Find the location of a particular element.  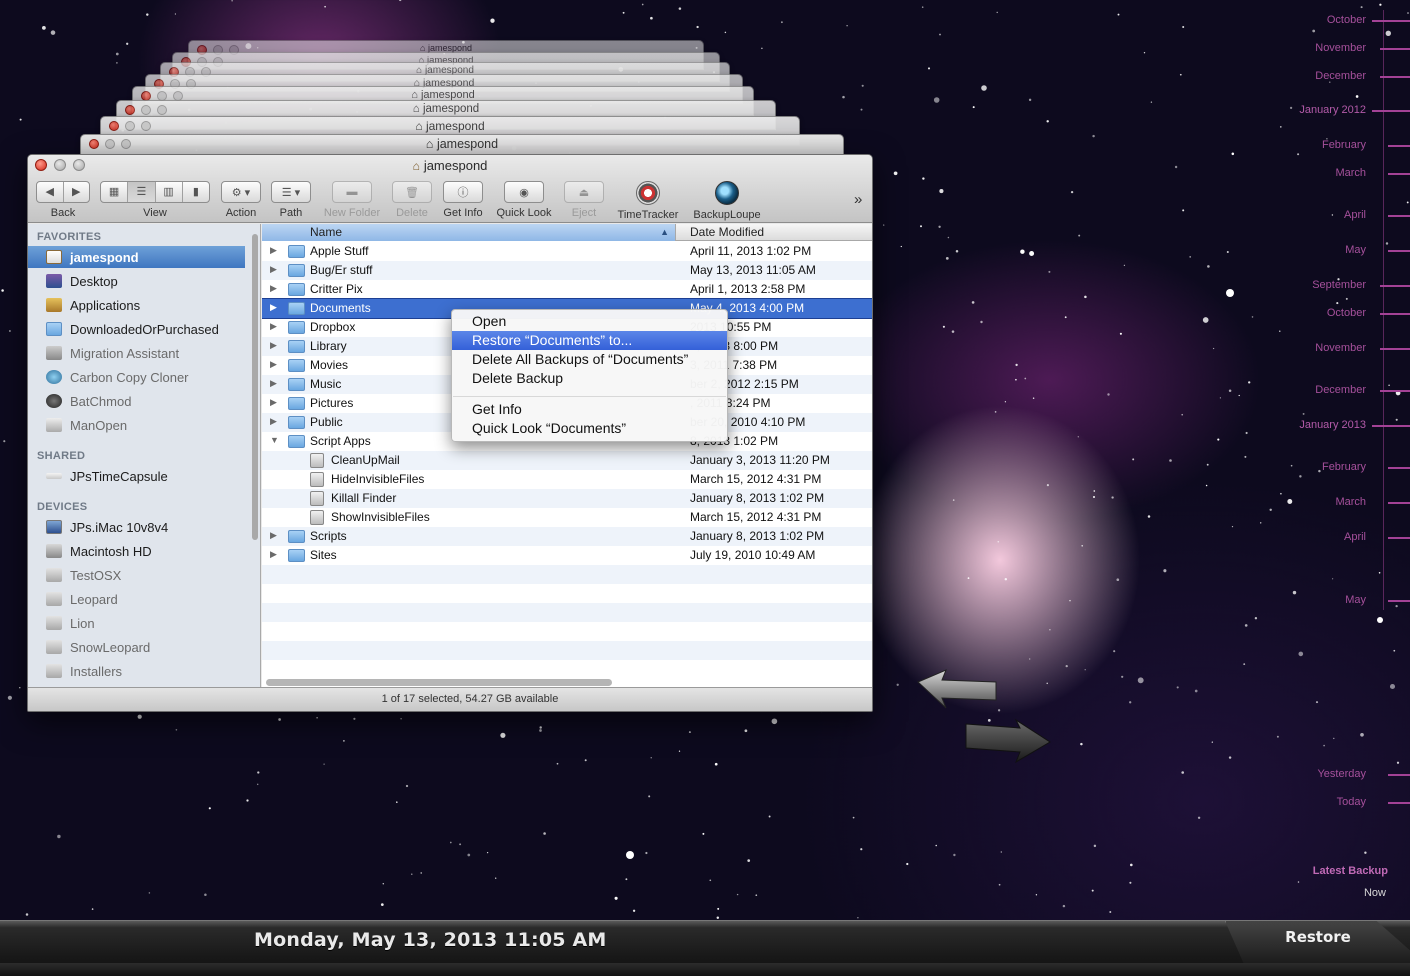

file-row: Killall Finder January 8, 2013 1:02 PM is located at coordinates (567, 498).